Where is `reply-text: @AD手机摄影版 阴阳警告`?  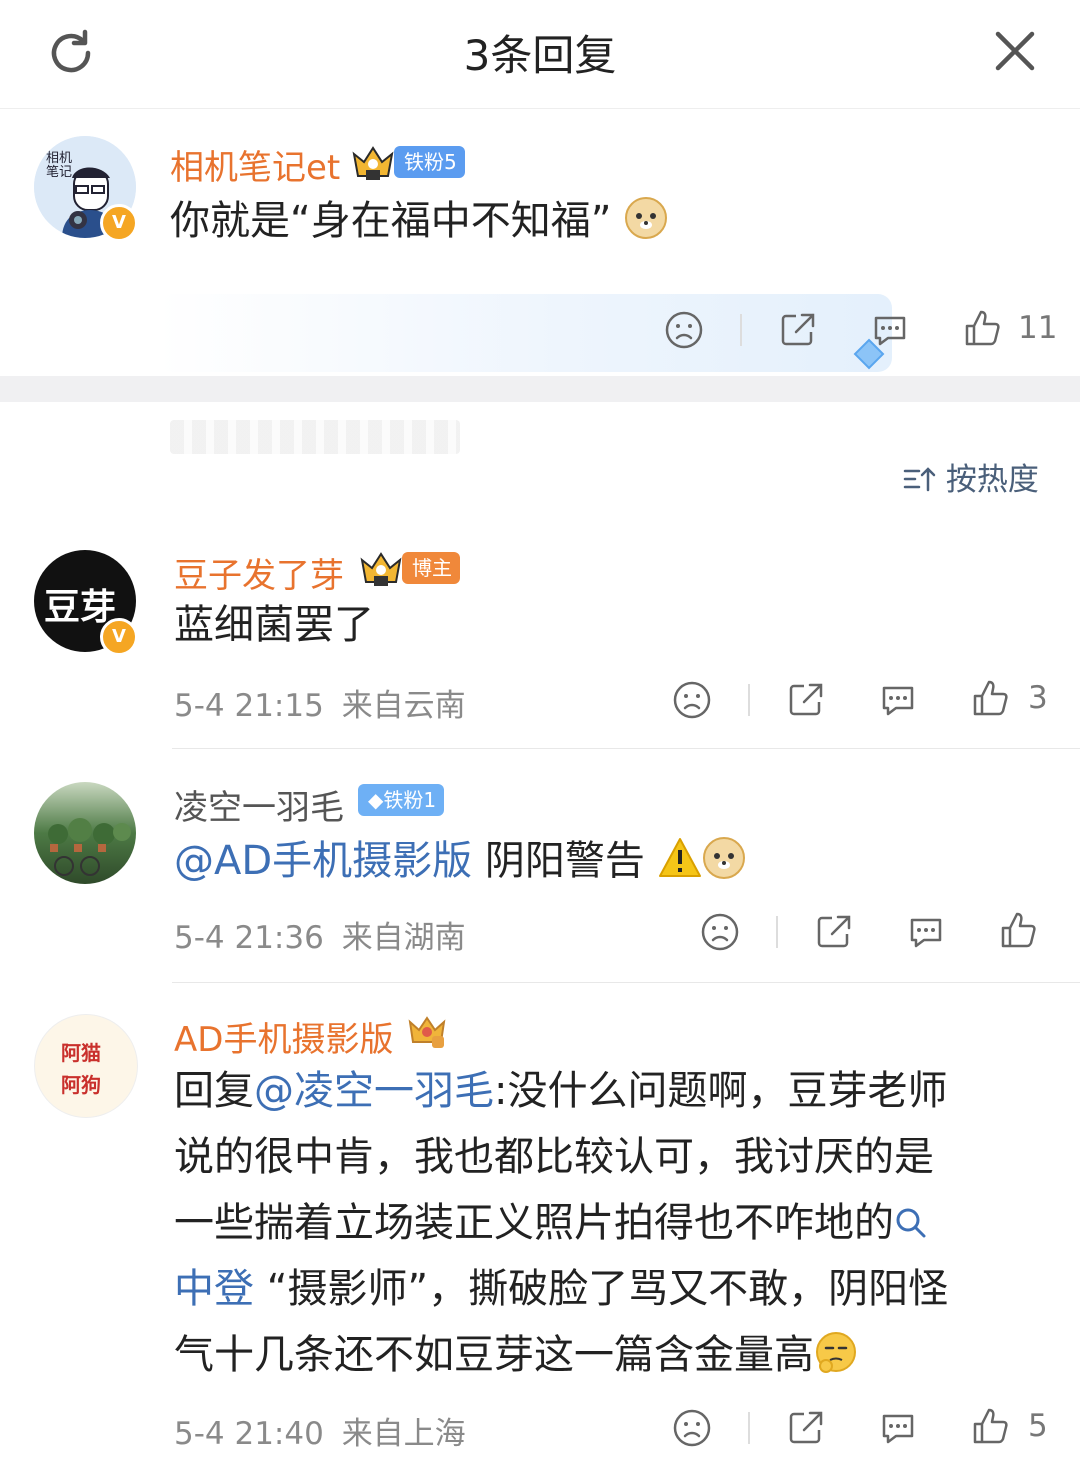
reply-text: @AD手机摄影版 阴阳警告 is located at coordinates (460, 861).